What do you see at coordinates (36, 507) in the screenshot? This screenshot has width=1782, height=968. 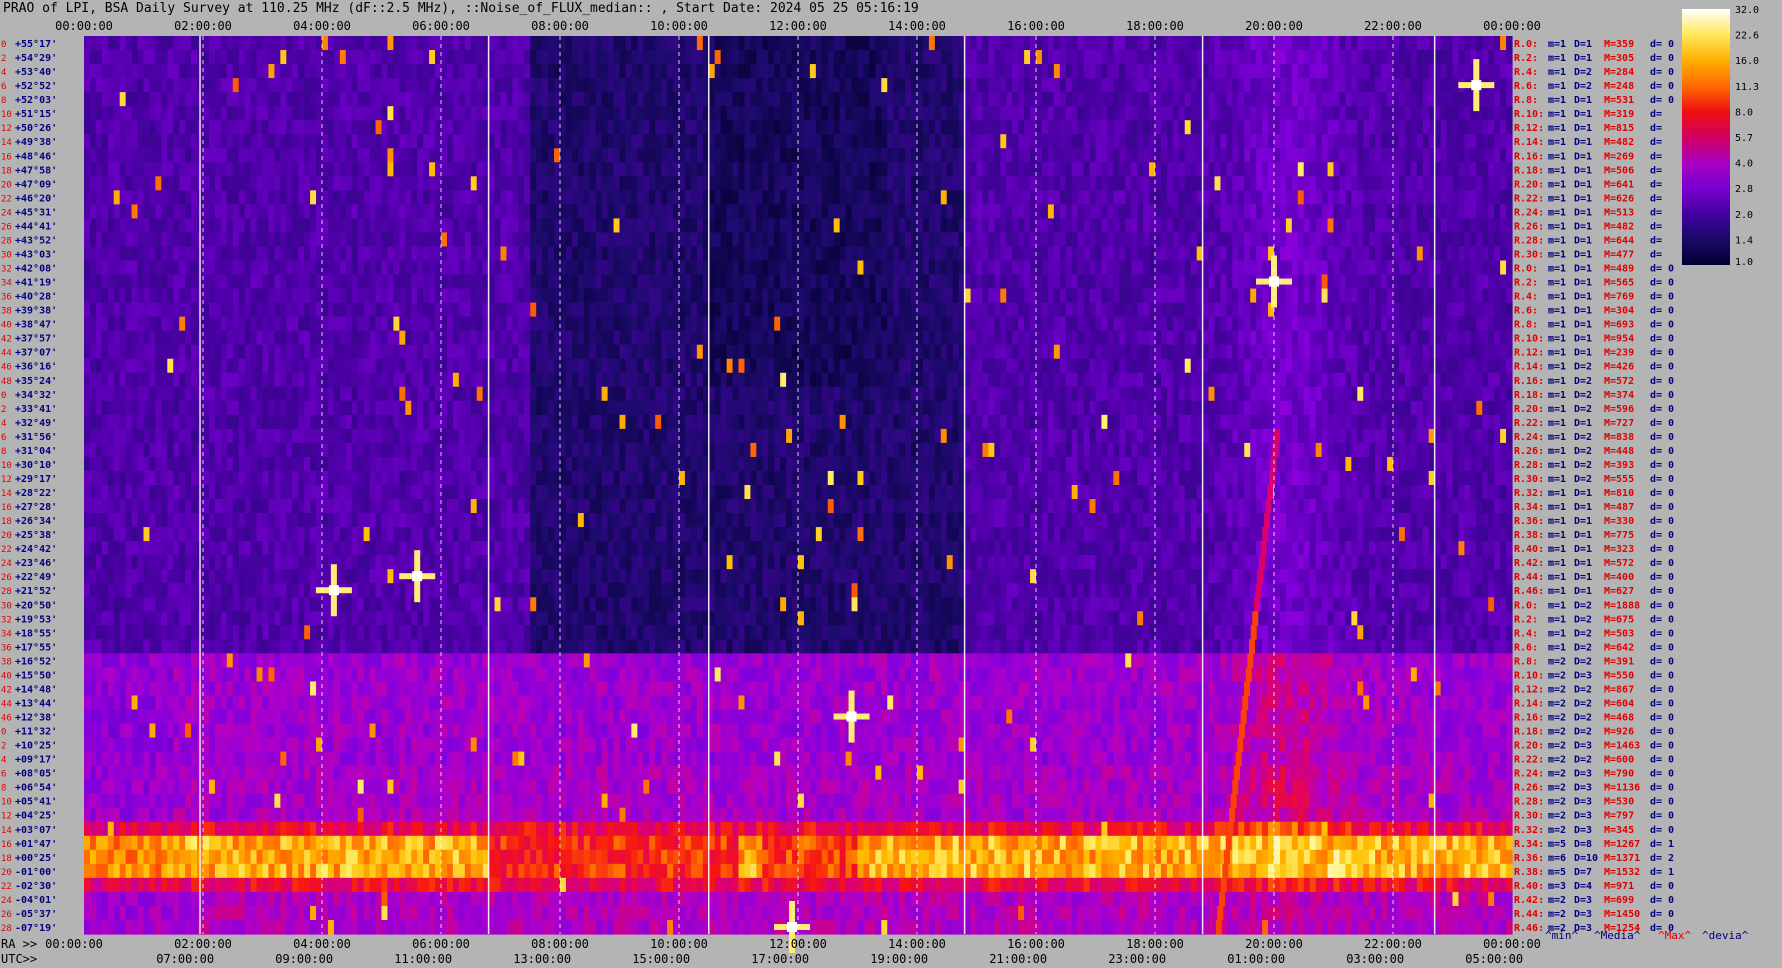 I see `dec-label: +27°28'` at bounding box center [36, 507].